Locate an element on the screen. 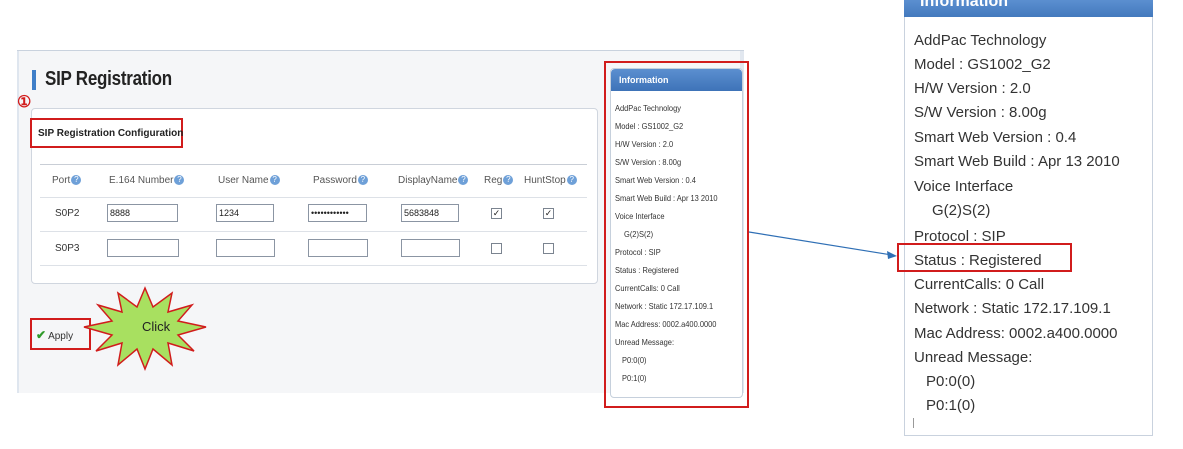 Image resolution: width=1183 pixels, height=449 pixels. zoom-line-port1: P0:1(0) is located at coordinates (951, 405).